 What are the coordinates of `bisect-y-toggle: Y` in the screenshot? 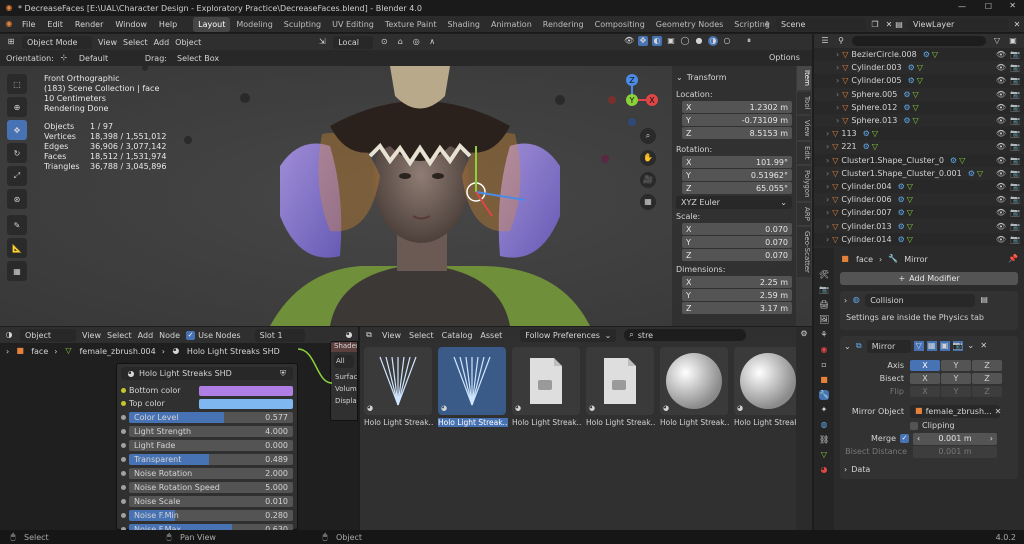 It's located at (956, 378).